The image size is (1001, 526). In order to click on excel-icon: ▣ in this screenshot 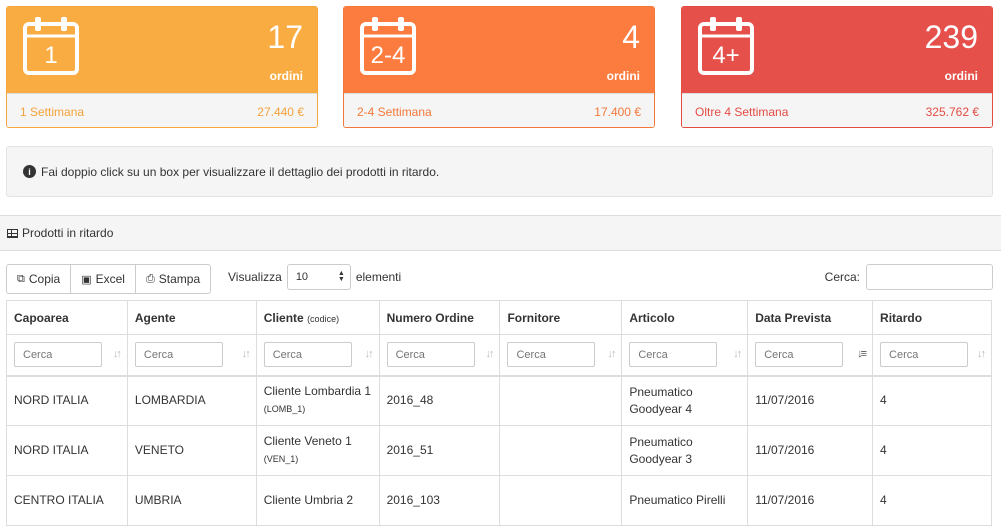, I will do `click(86, 279)`.